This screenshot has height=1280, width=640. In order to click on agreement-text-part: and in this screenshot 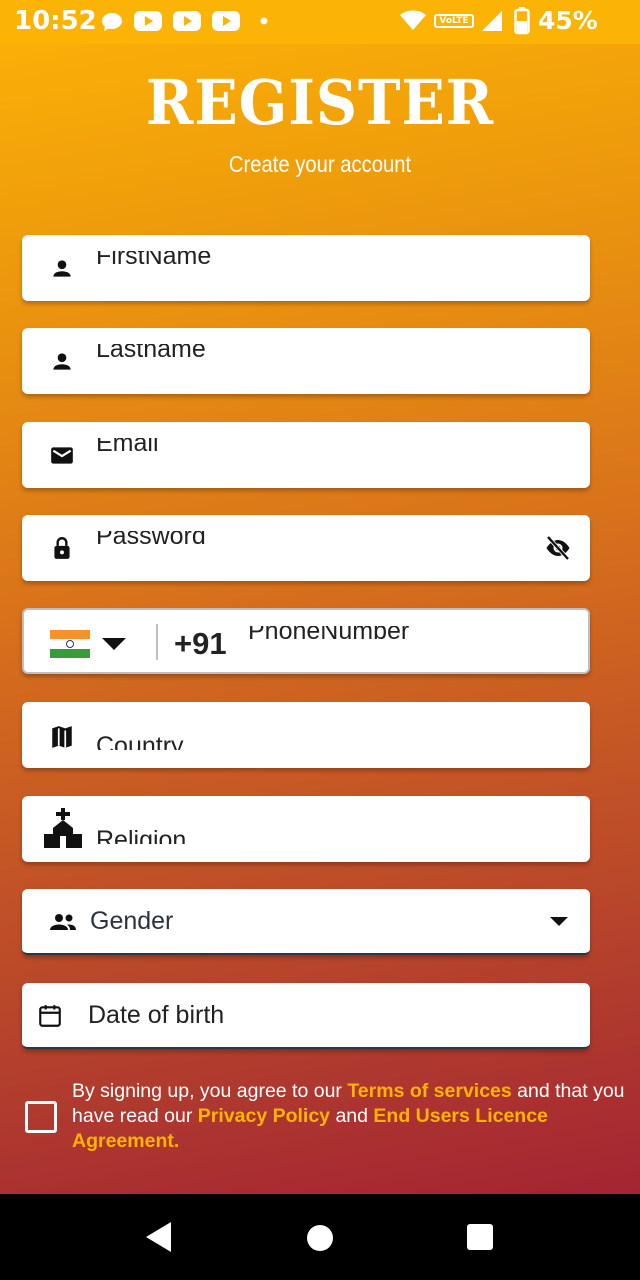, I will do `click(352, 1116)`.